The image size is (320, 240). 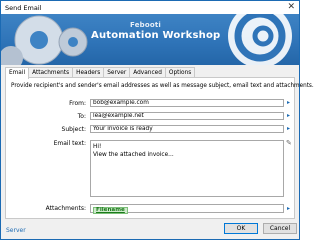 I want to click on email-text-line: Hi!, so click(x=97, y=147).